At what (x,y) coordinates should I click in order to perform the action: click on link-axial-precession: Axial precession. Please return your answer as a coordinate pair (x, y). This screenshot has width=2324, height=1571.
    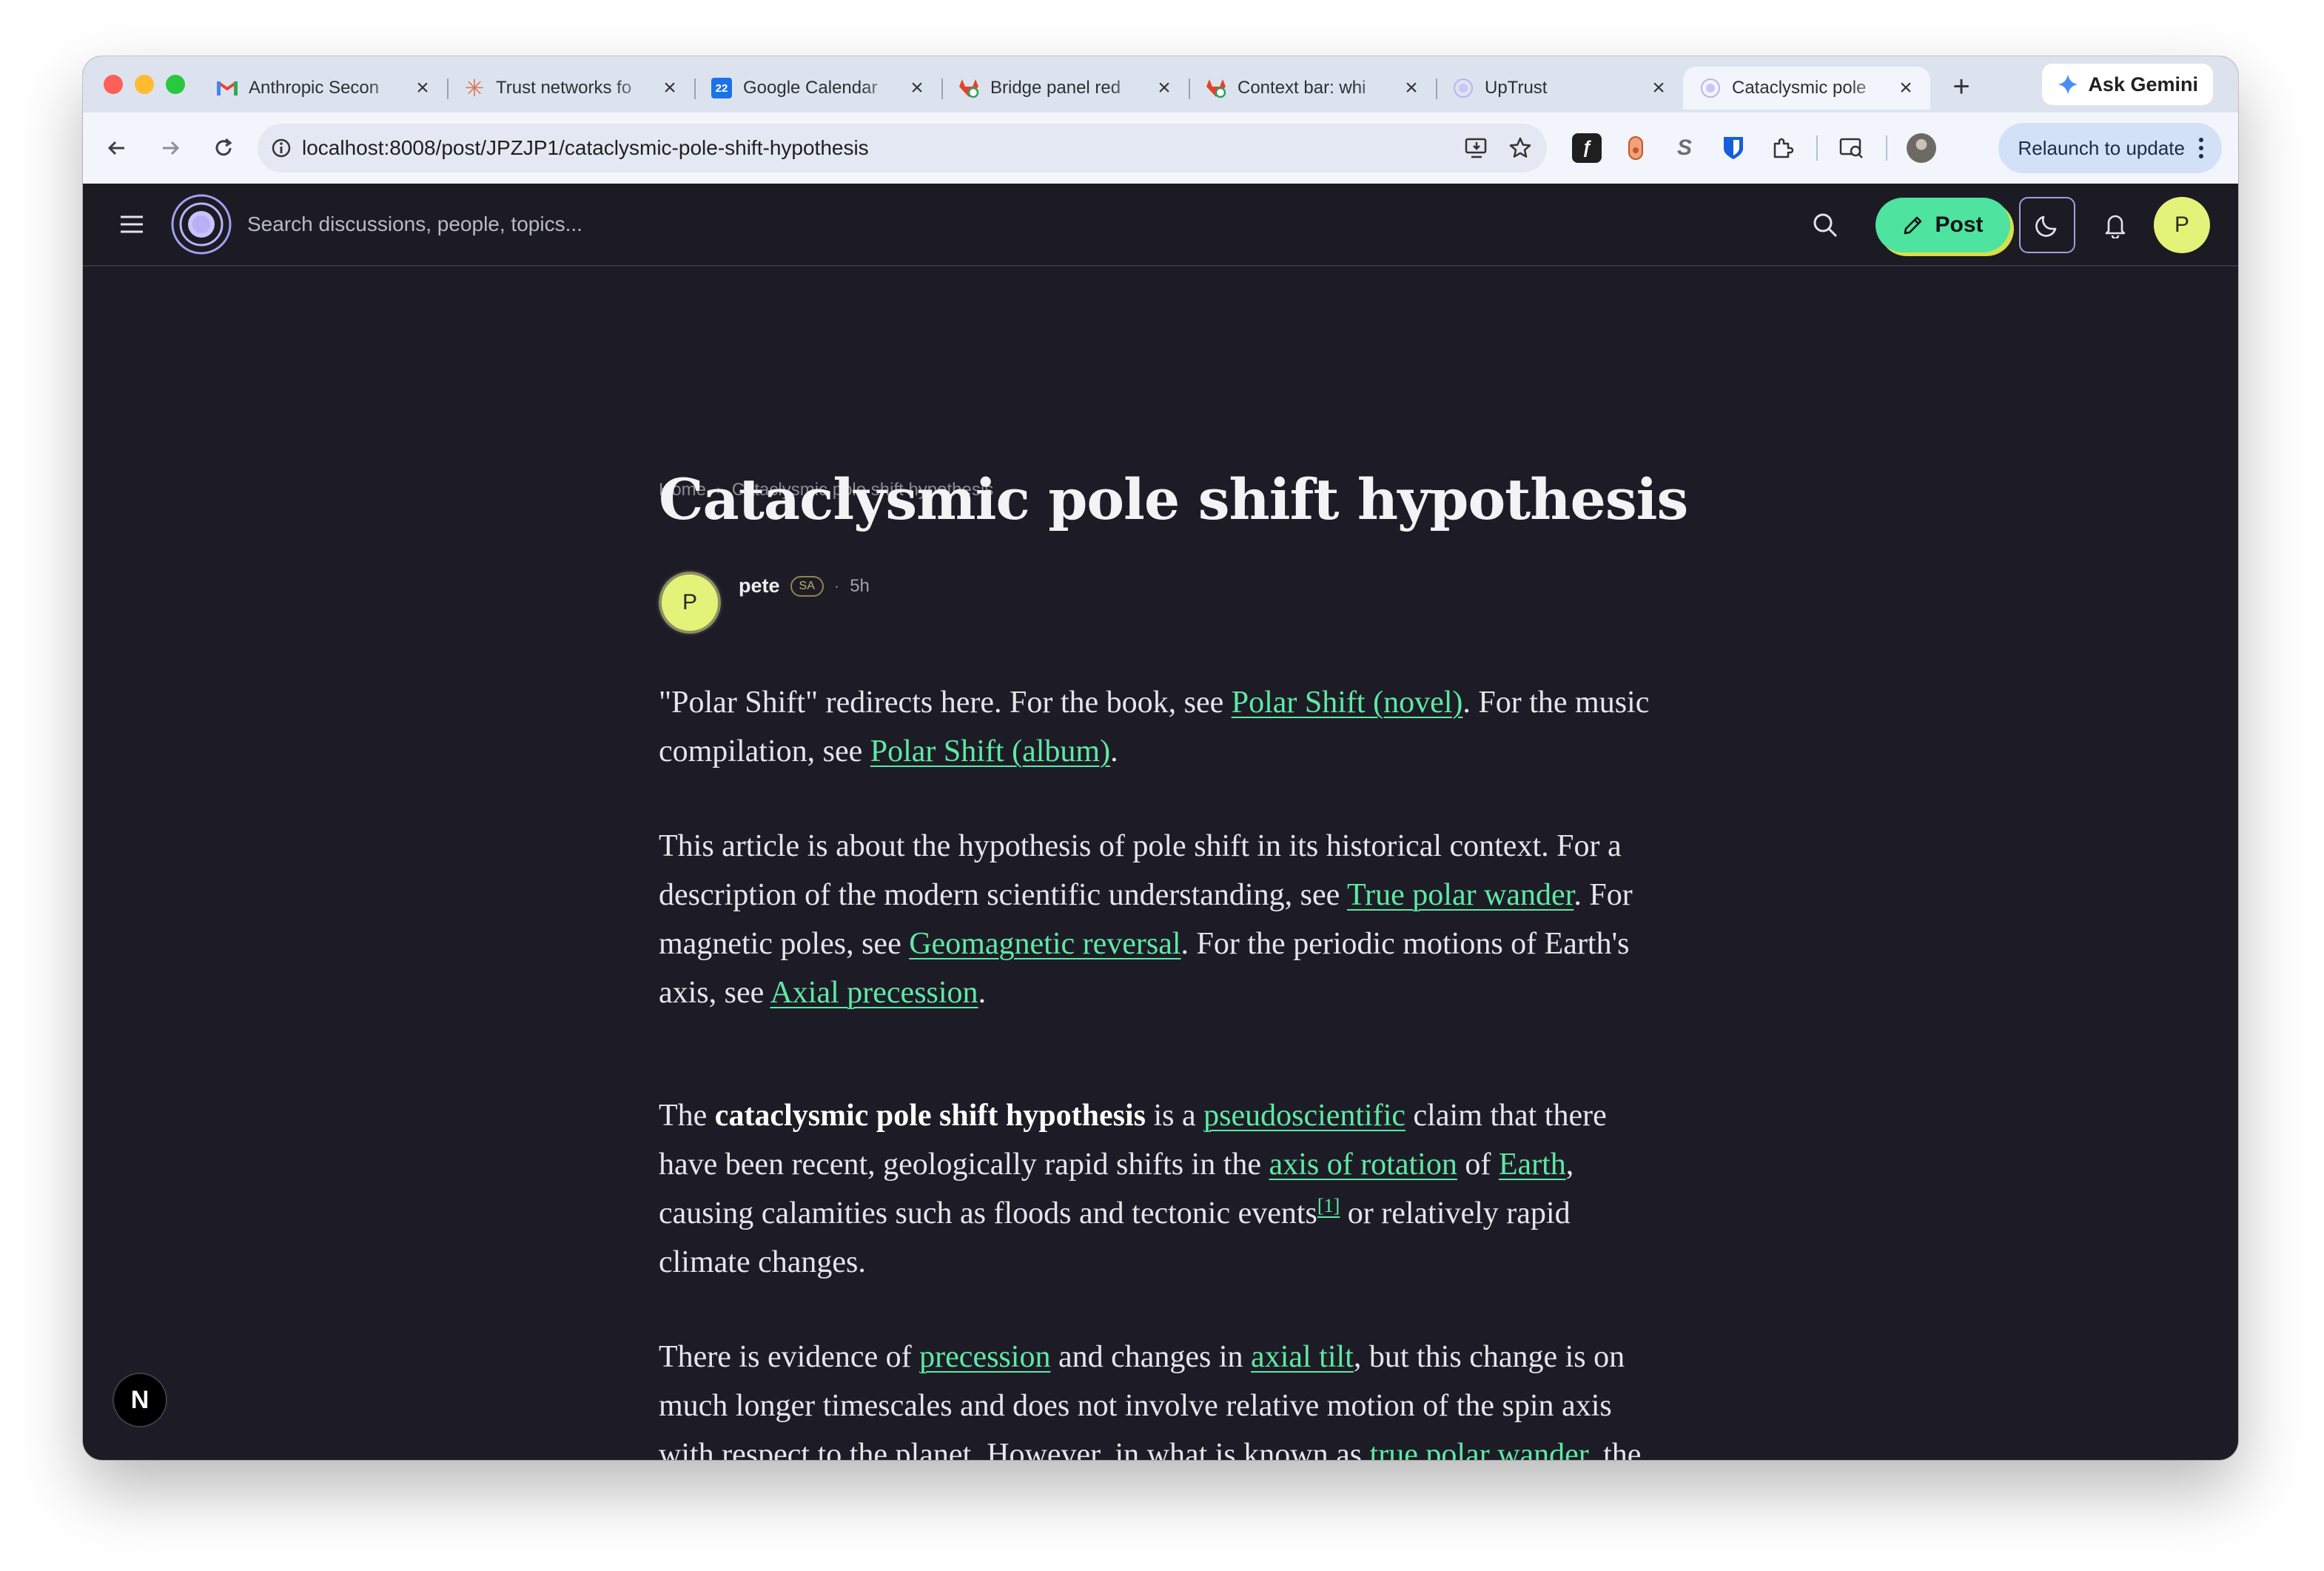
    Looking at the image, I should click on (874, 993).